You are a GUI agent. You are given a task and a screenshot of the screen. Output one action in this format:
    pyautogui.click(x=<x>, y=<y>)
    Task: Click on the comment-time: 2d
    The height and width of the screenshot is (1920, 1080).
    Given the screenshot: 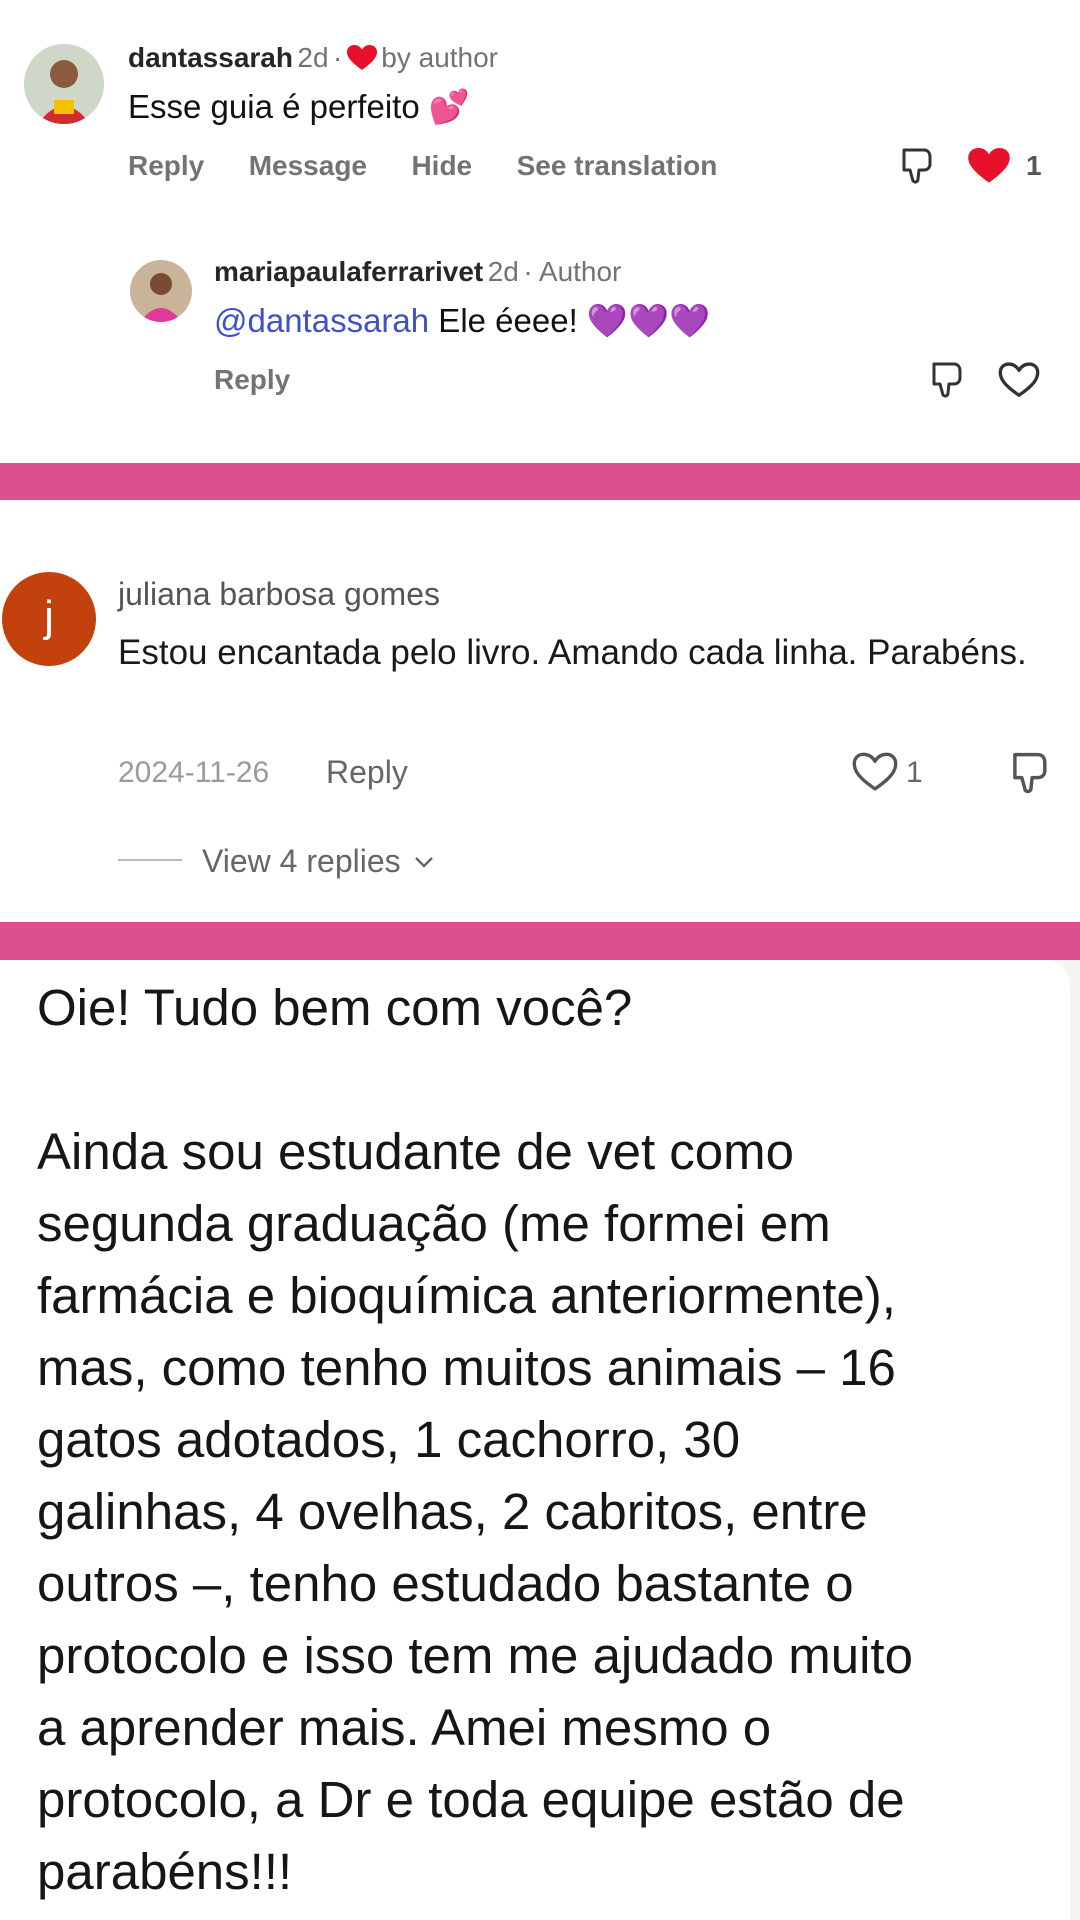 What is the action you would take?
    pyautogui.click(x=313, y=57)
    